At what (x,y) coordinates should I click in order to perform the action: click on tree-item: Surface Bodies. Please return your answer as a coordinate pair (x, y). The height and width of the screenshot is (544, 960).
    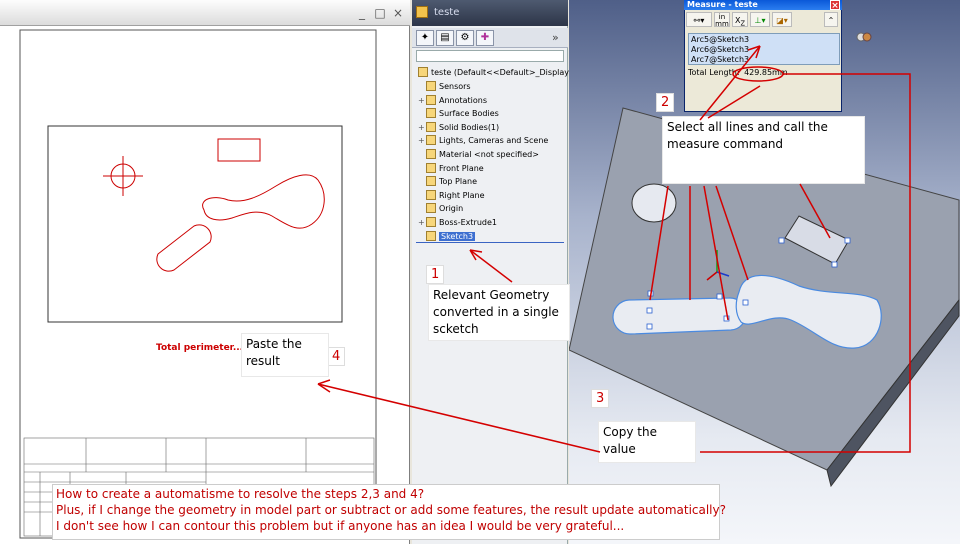
    Looking at the image, I should click on (458, 113).